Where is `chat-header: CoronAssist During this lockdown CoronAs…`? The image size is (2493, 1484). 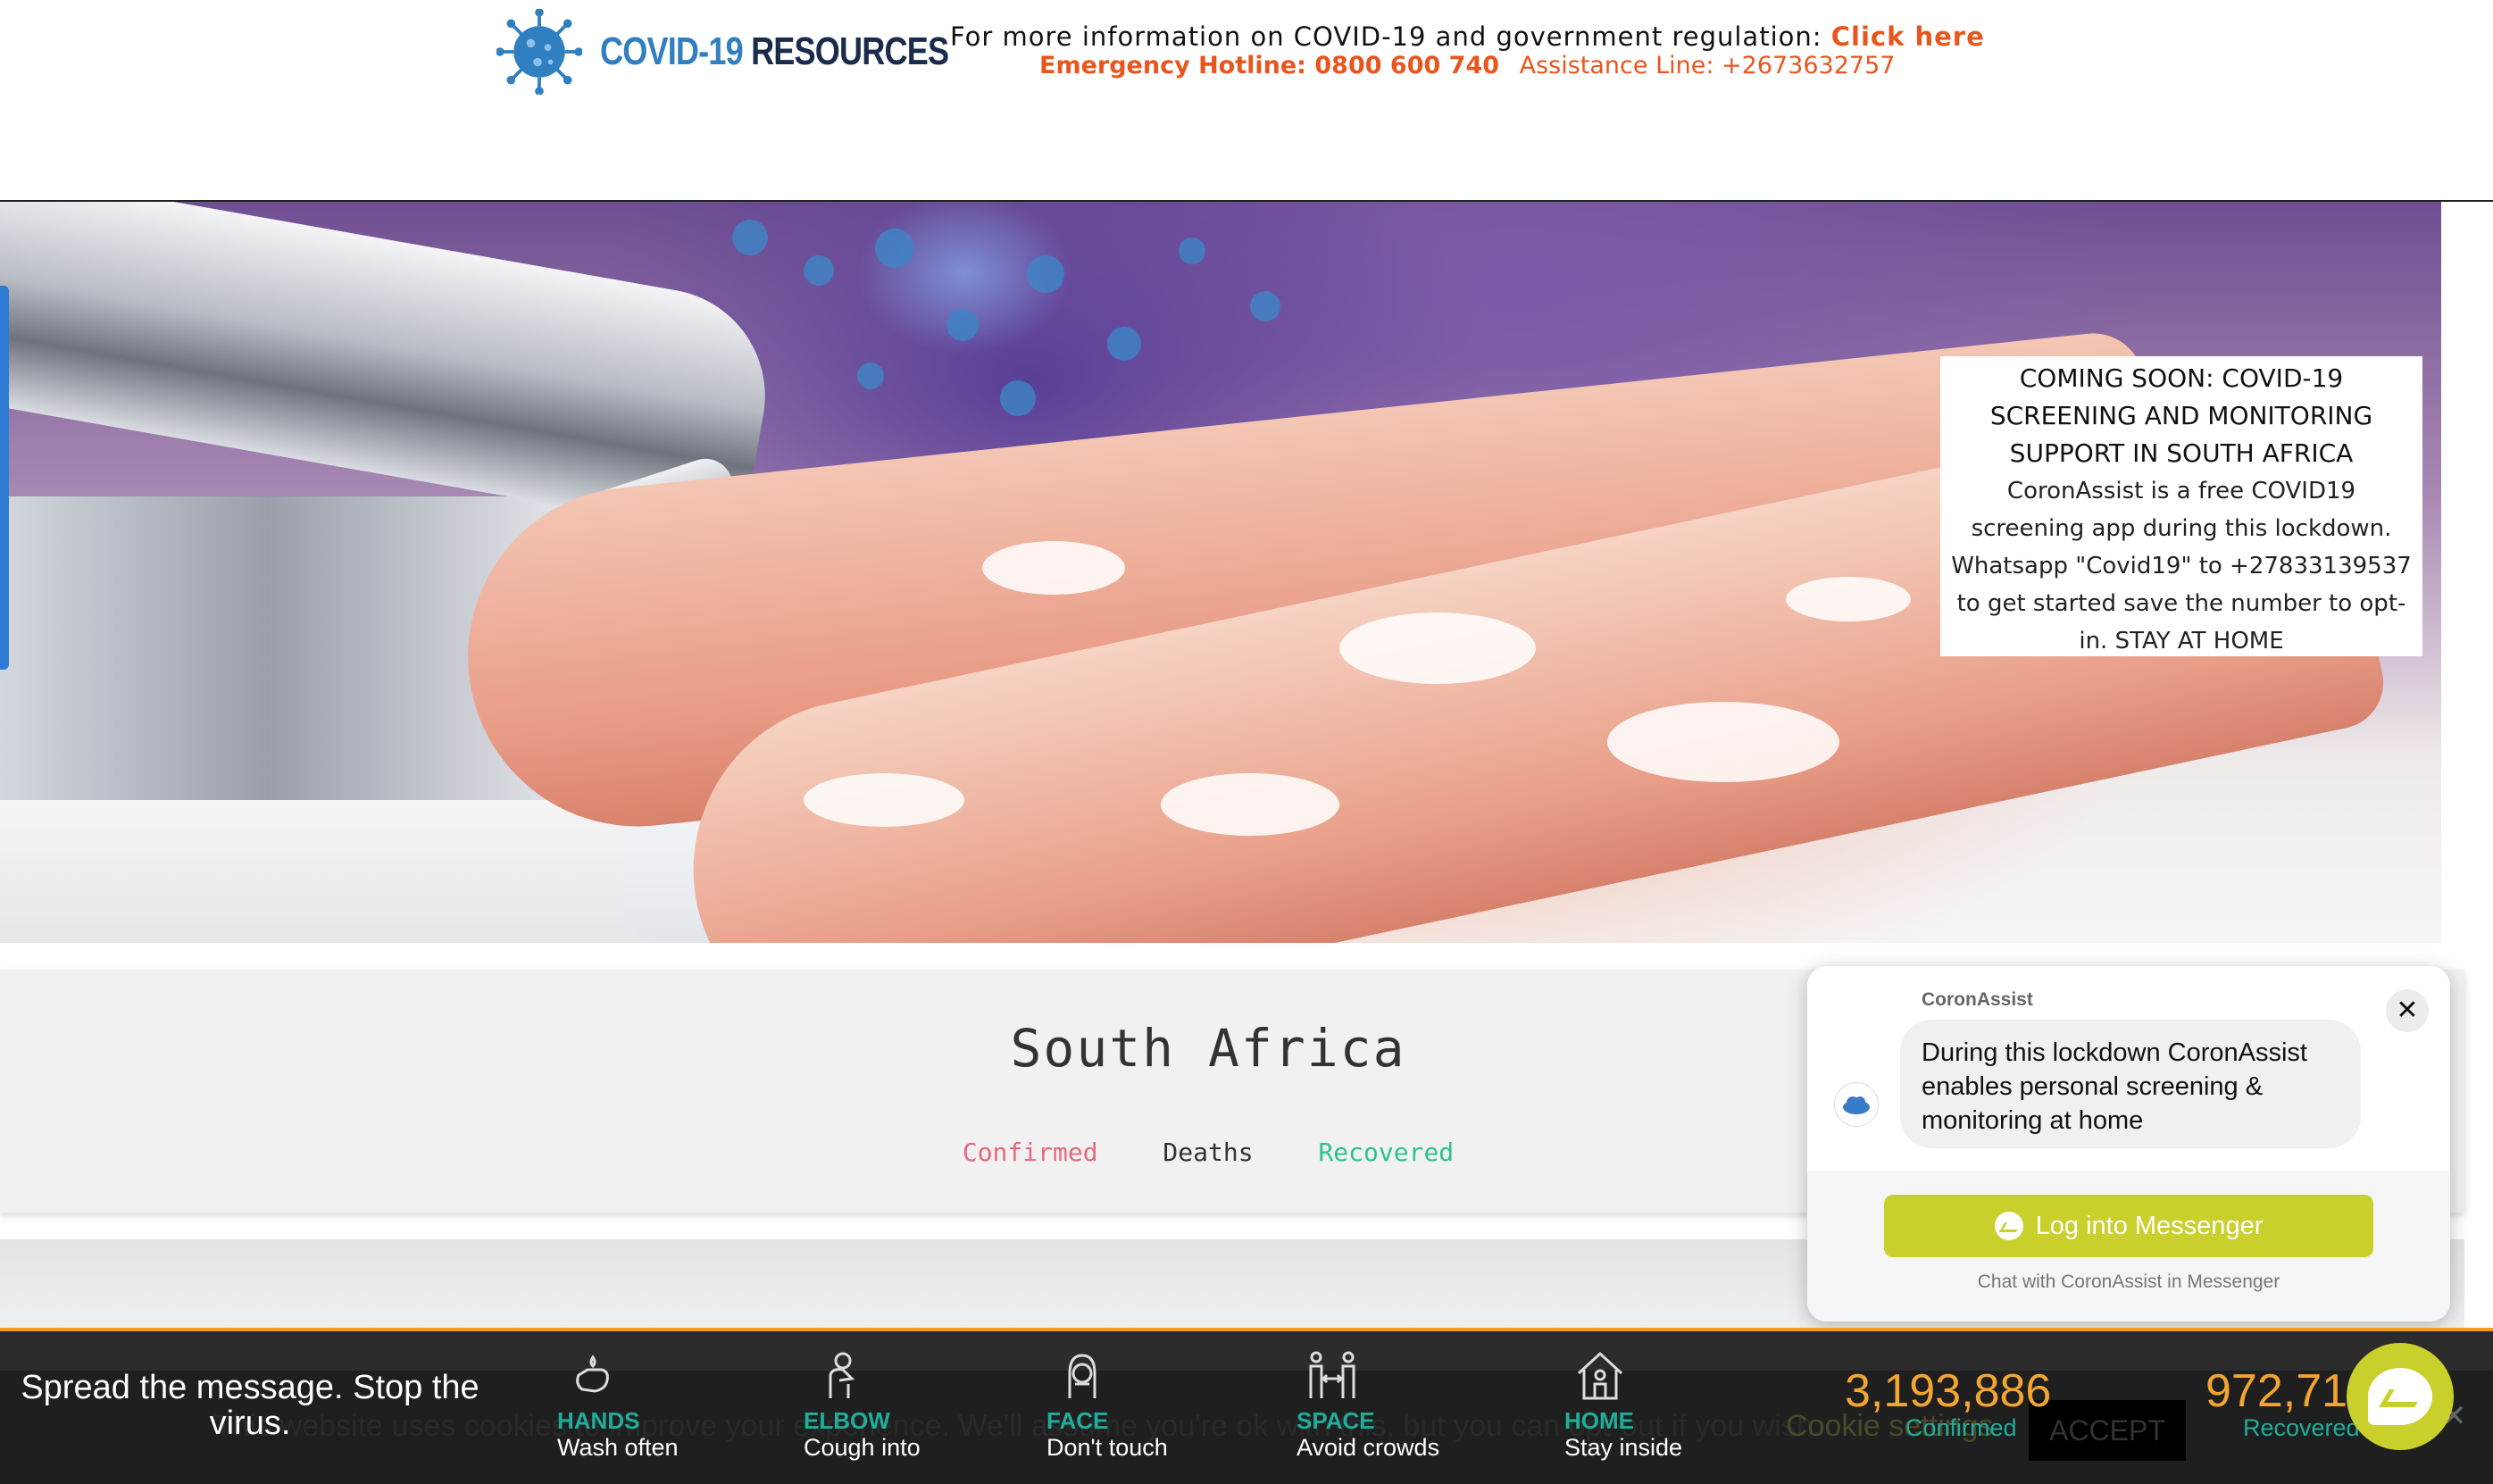
chat-header: CoronAssist During this lockdown CoronAs… is located at coordinates (2128, 1068).